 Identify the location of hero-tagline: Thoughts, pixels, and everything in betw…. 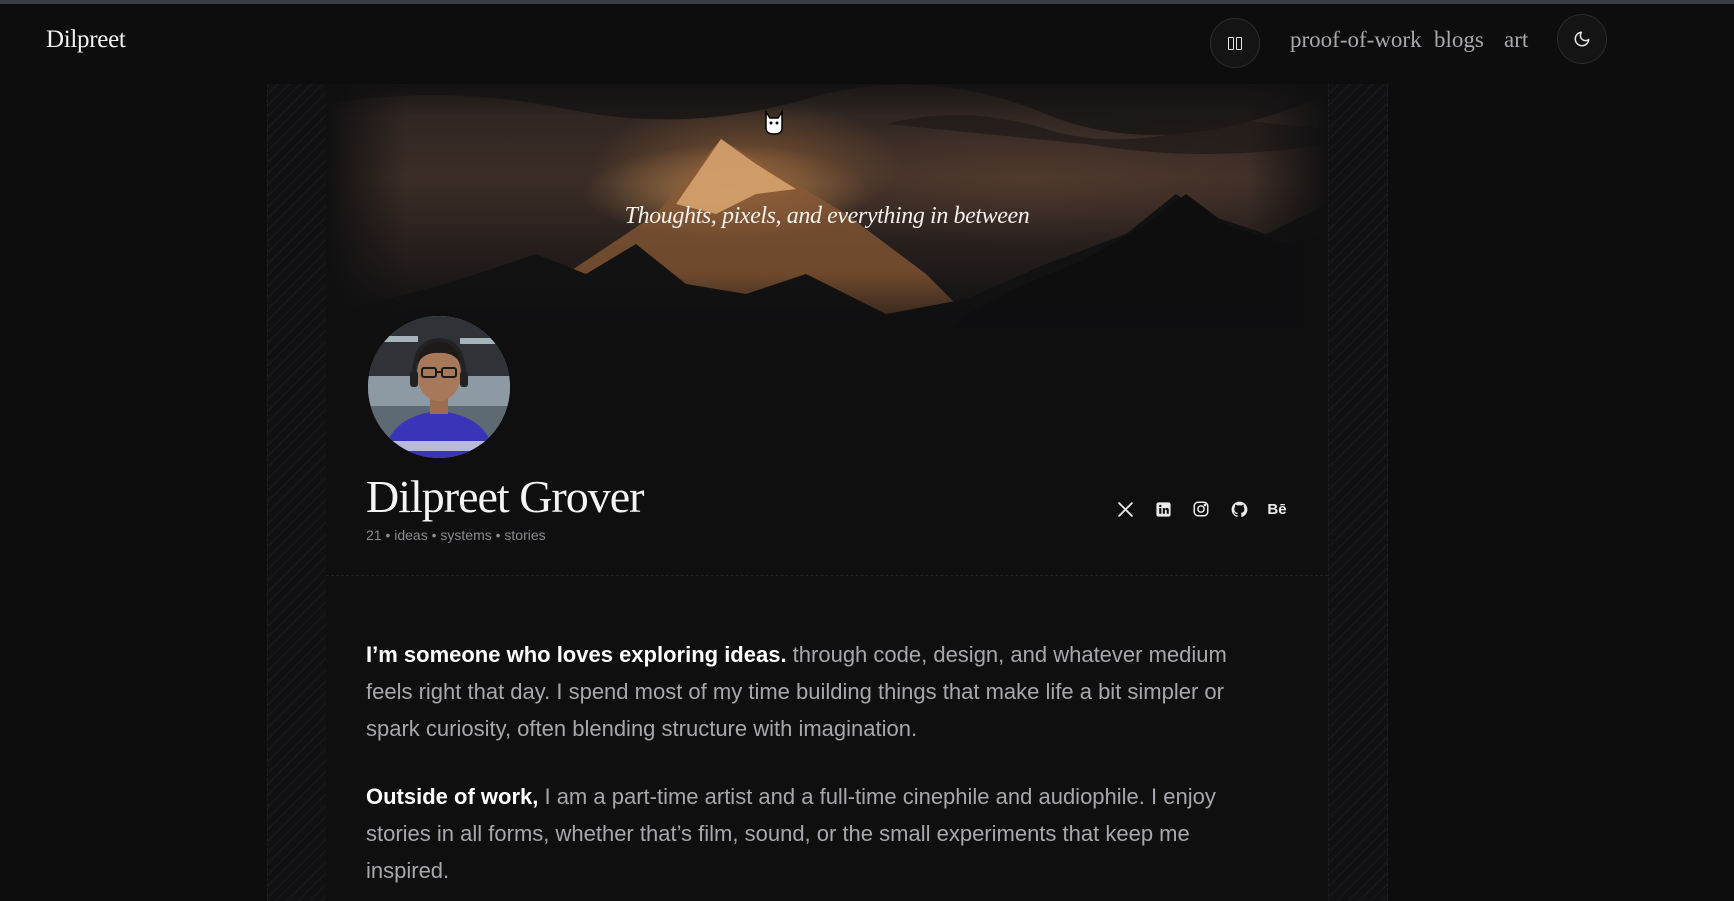
(827, 216).